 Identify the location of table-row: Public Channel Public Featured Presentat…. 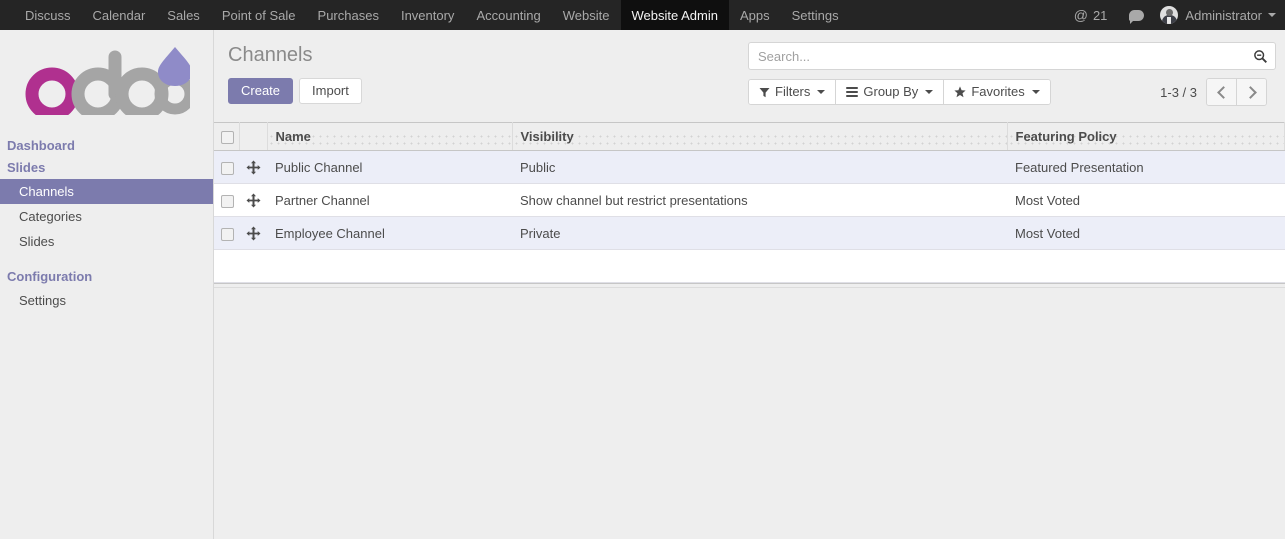
(749, 167).